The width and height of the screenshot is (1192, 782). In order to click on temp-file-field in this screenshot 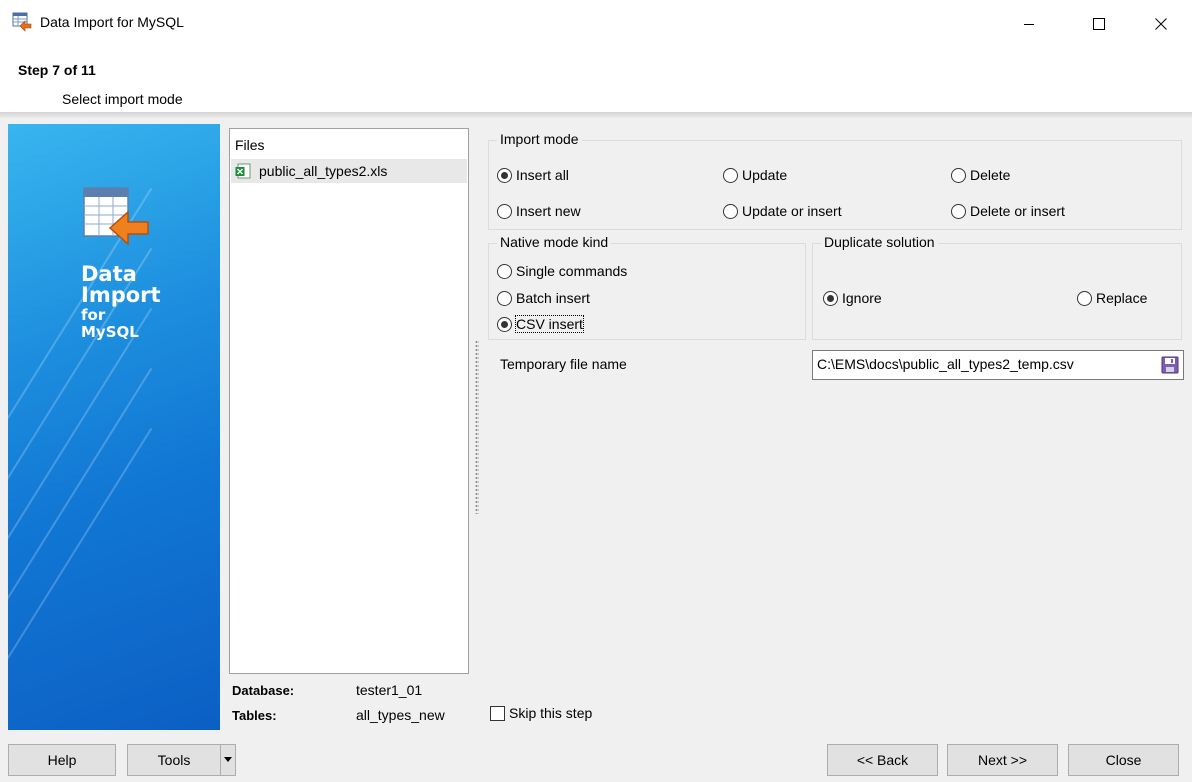, I will do `click(998, 365)`.